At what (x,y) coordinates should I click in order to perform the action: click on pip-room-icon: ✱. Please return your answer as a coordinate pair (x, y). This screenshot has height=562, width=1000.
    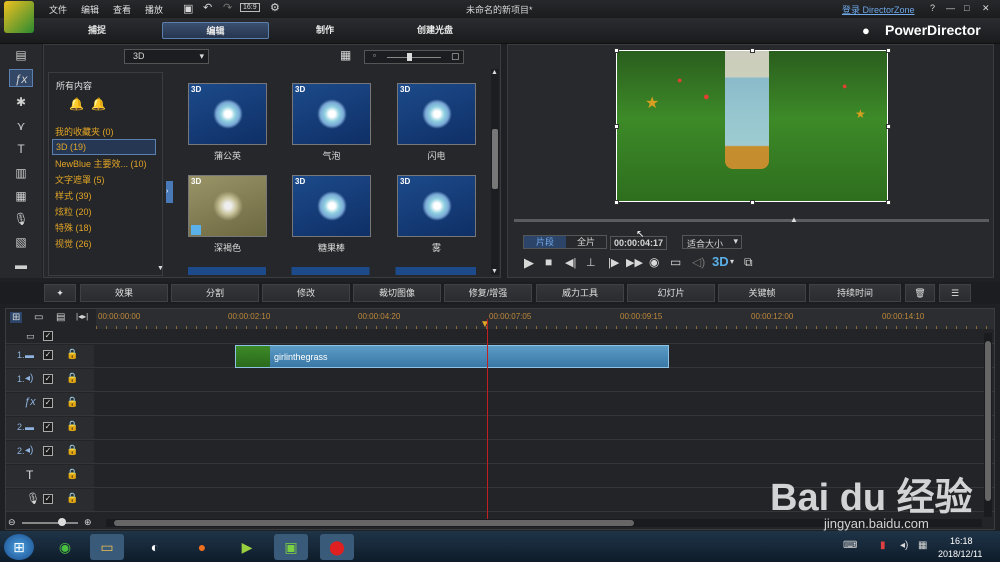
    Looking at the image, I should click on (21, 102).